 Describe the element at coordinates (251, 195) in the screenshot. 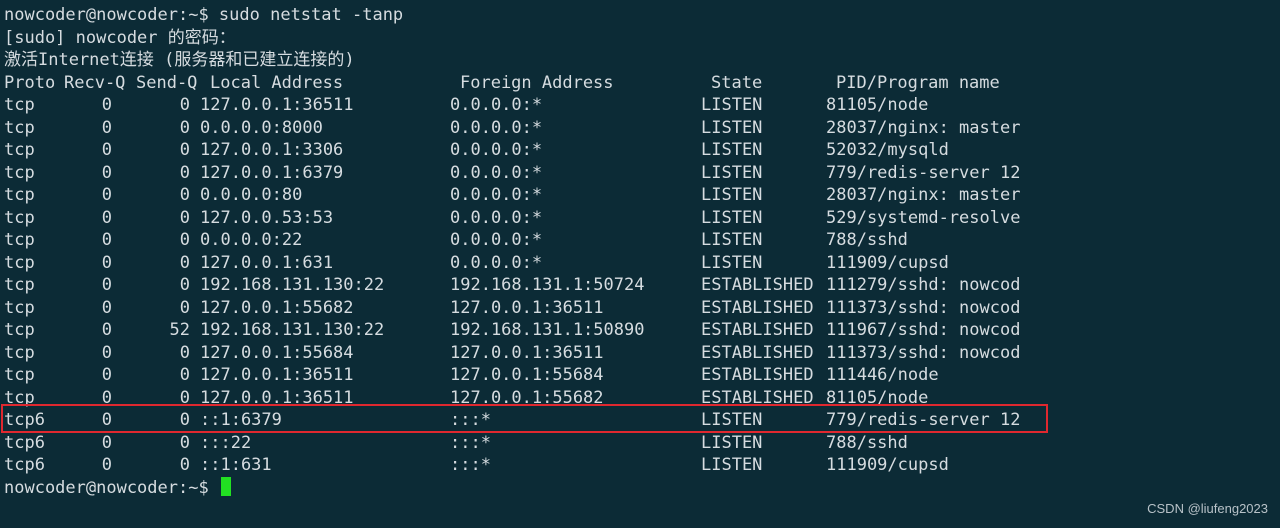

I see `cell-local-address: 0.0.0.0:80` at that location.